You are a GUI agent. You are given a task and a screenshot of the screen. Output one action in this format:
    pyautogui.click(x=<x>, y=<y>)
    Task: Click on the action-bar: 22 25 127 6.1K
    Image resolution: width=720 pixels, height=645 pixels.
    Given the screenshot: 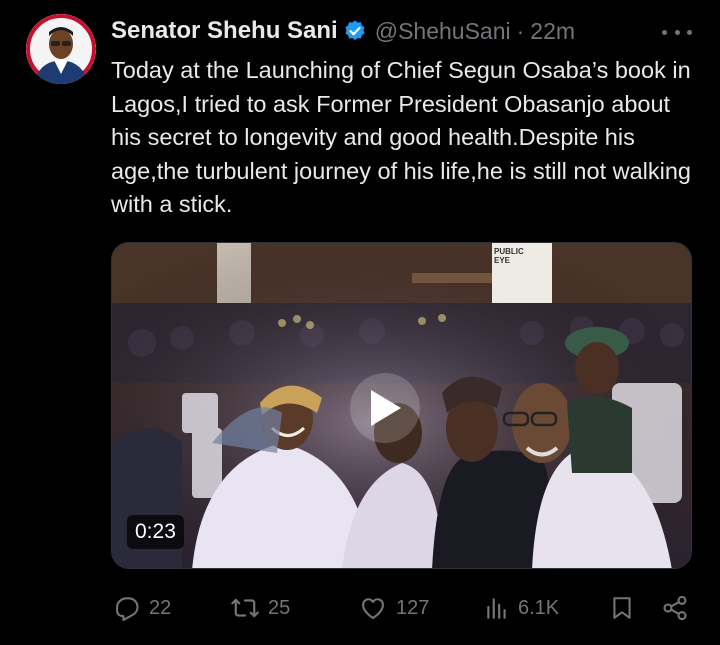 What is the action you would take?
    pyautogui.click(x=360, y=608)
    